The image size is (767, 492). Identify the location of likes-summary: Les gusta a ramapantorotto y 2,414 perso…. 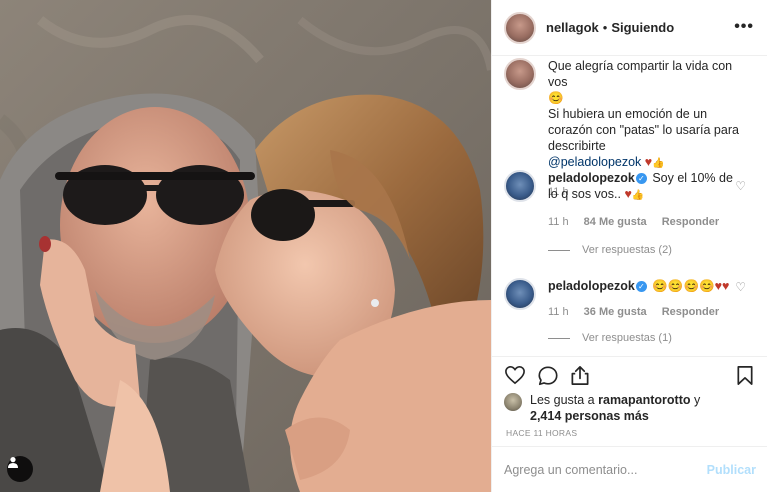
(602, 408).